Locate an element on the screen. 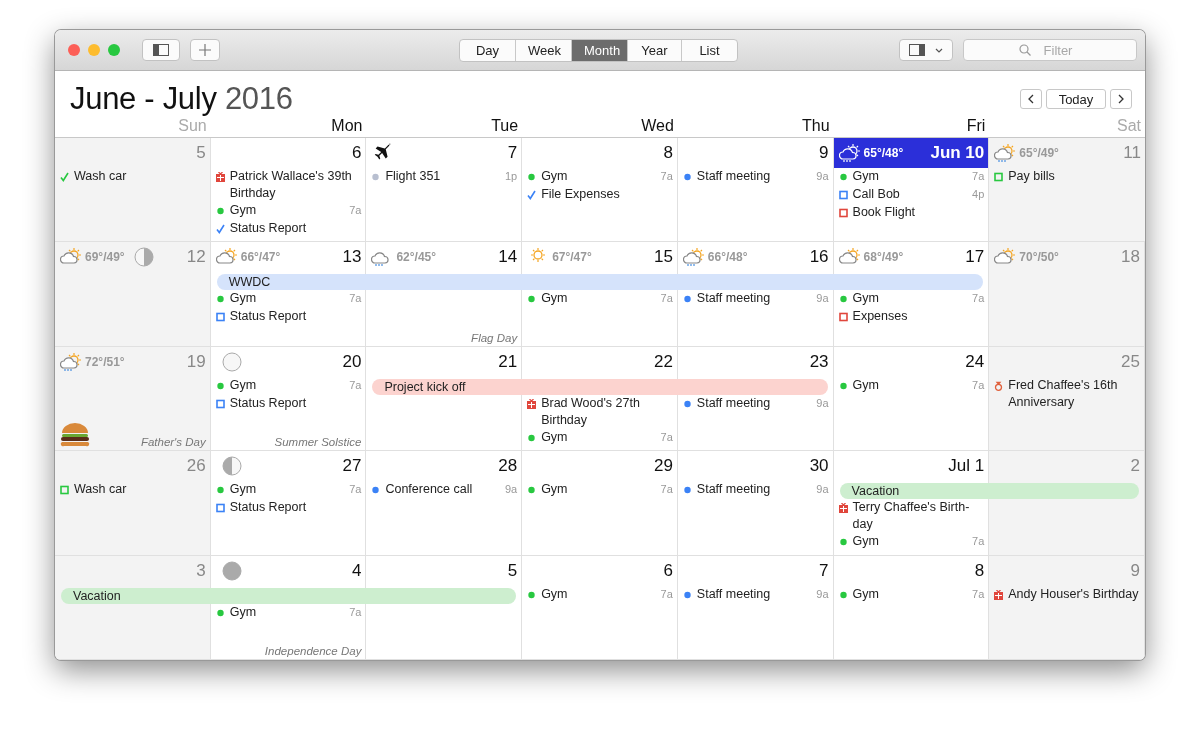 The height and width of the screenshot is (740, 1200). event-title: File Expenses is located at coordinates (607, 194).